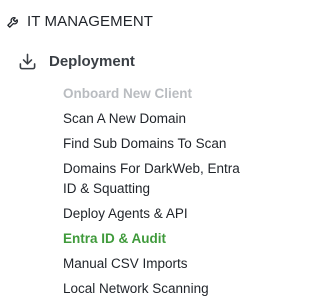  Describe the element at coordinates (92, 61) in the screenshot. I see `group-label: Deployment` at that location.